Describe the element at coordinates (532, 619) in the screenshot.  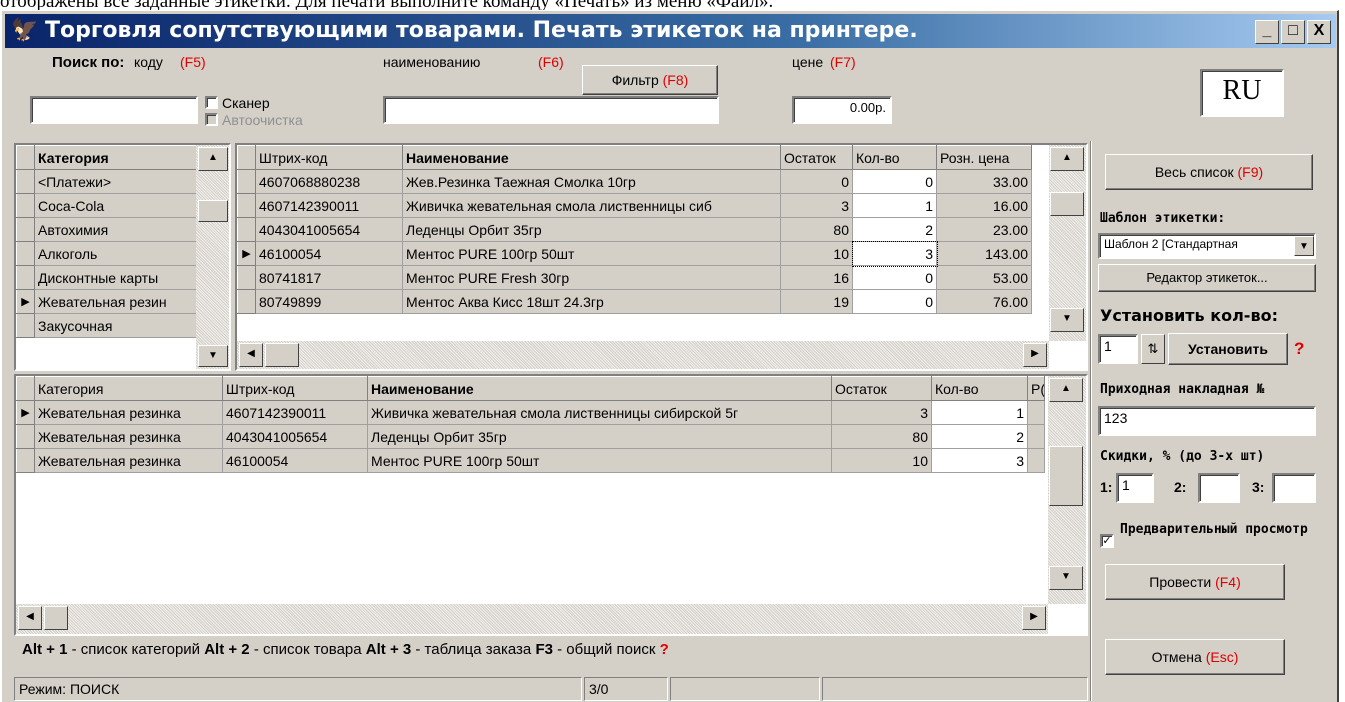
I see `order-hscroll` at that location.